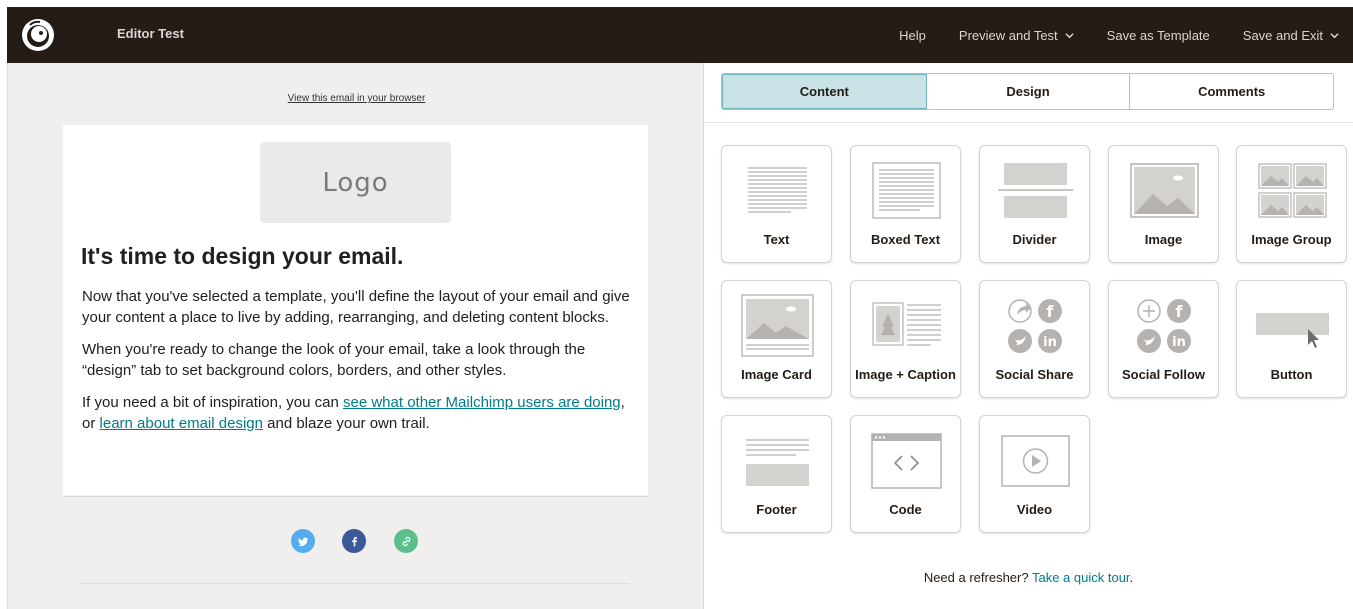 The height and width of the screenshot is (609, 1353). I want to click on code-block: Code, so click(905, 474).